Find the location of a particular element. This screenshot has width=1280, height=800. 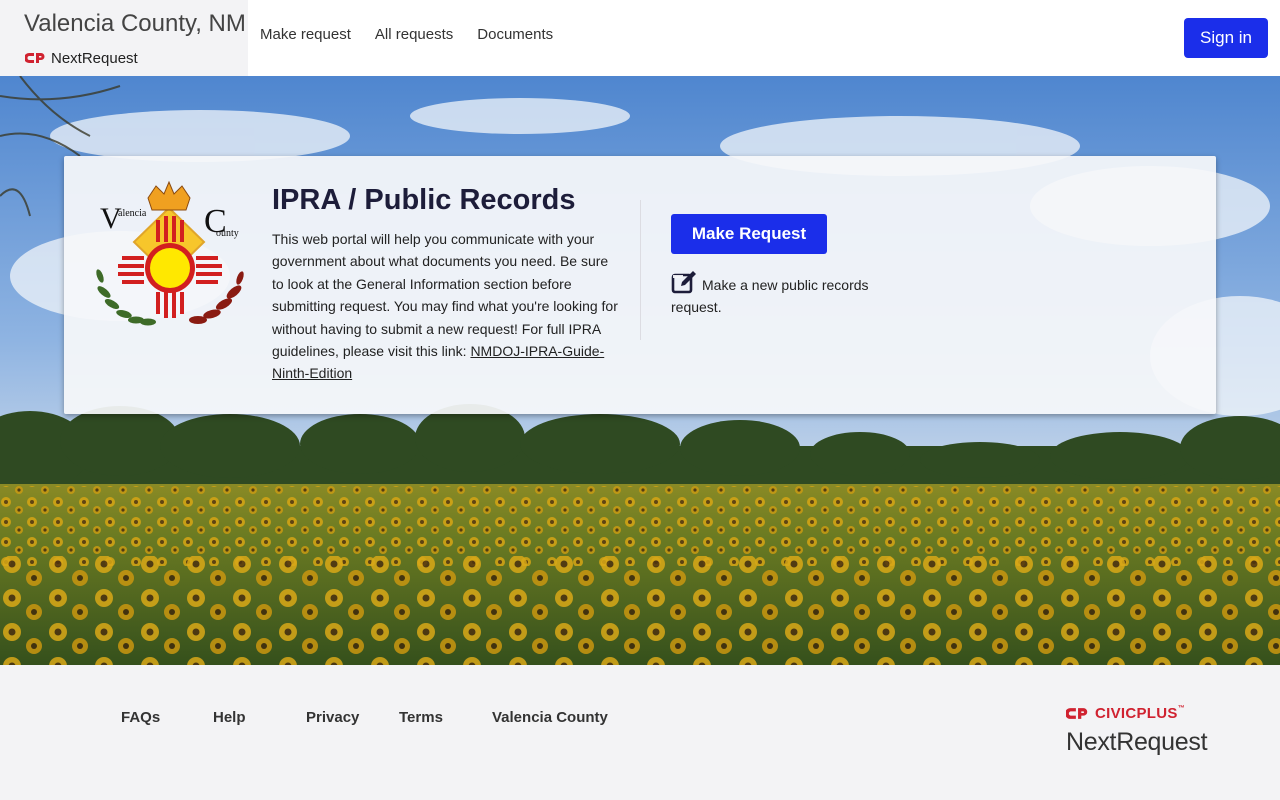

product-badge: NextRequest is located at coordinates (81, 58).